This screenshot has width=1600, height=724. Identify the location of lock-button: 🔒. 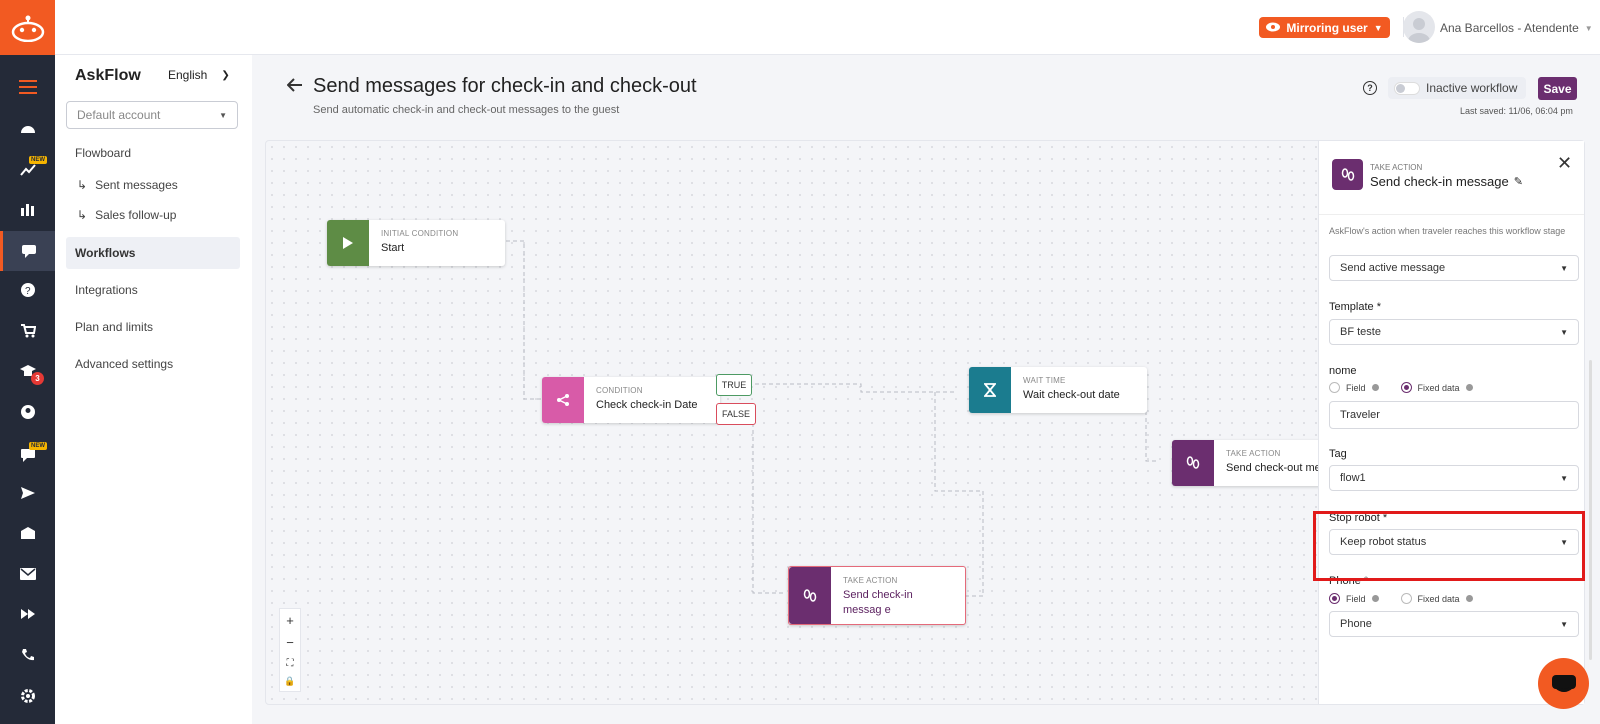
(289, 681).